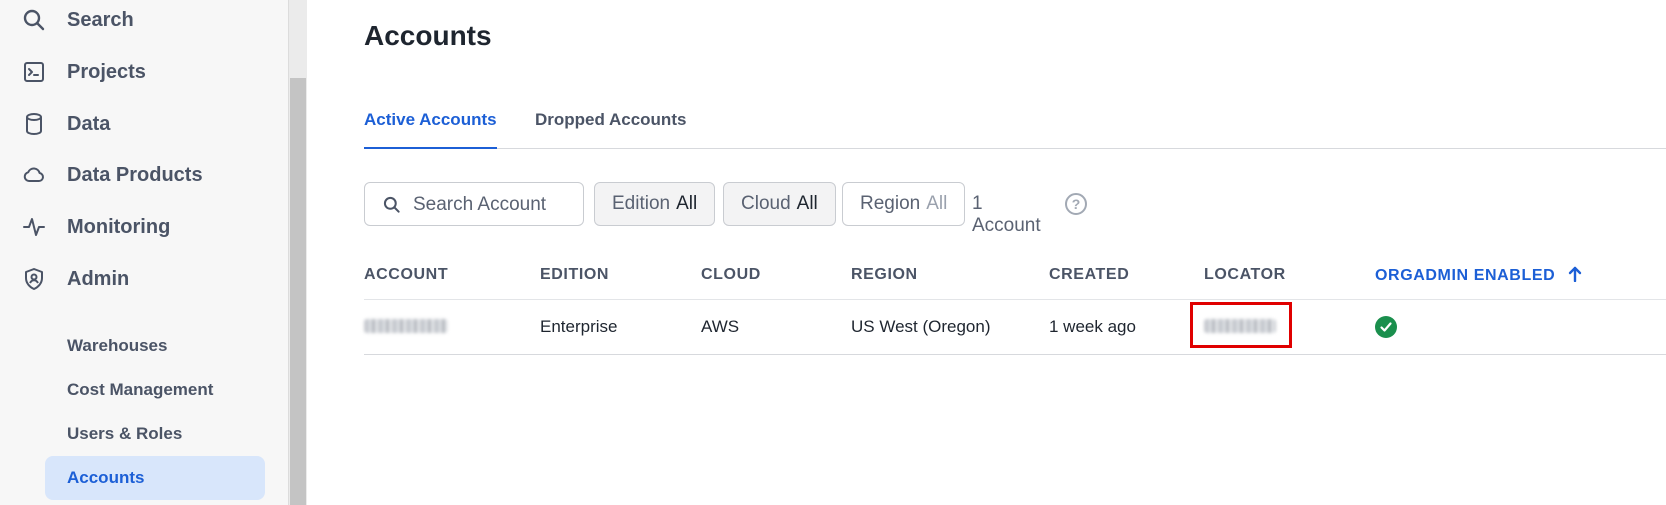  Describe the element at coordinates (1076, 204) in the screenshot. I see `help-icon: ?` at that location.